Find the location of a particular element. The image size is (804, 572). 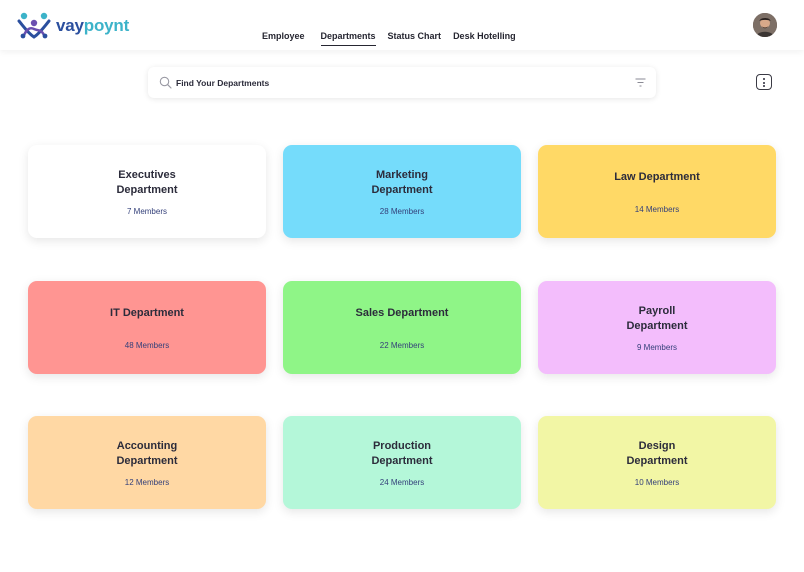

search-input is located at coordinates (396, 82).